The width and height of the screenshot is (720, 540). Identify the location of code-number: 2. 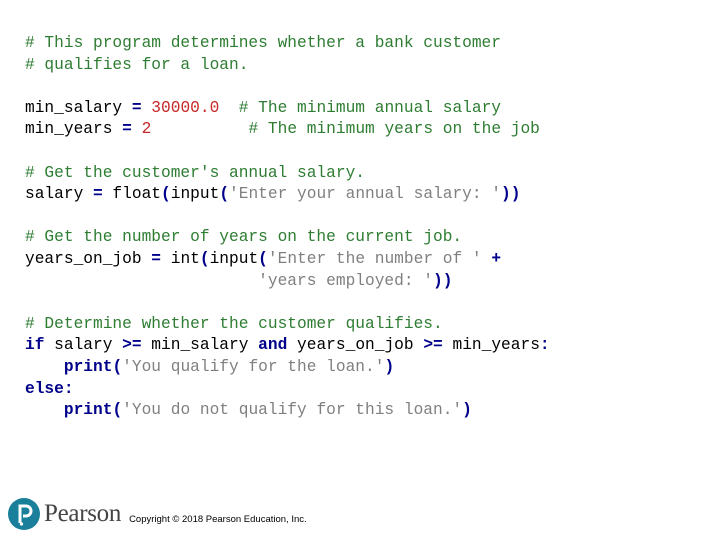
(146, 129).